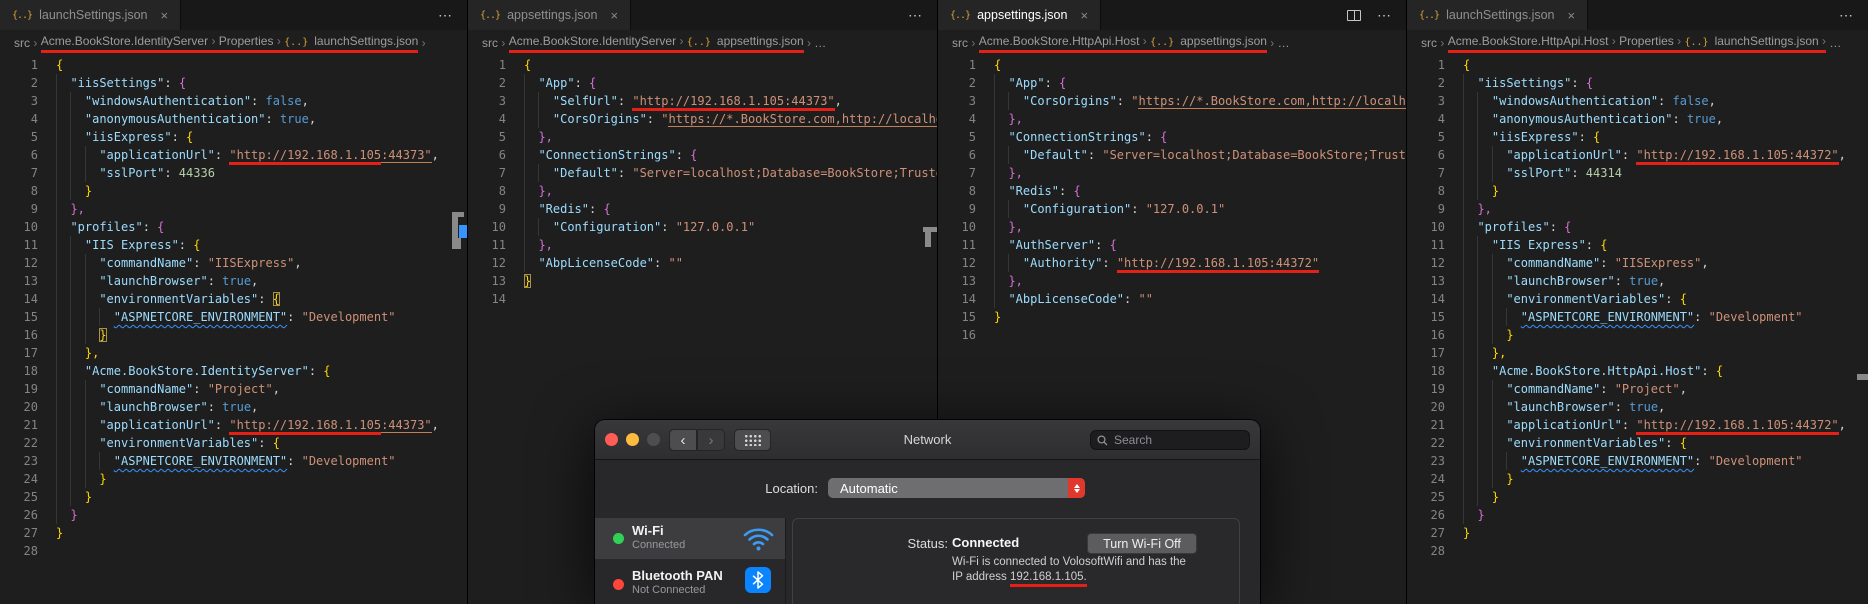 The width and height of the screenshot is (1868, 604). What do you see at coordinates (1142, 543) in the screenshot?
I see `turn-wifi-off-button: Turn Wi-Fi Off` at bounding box center [1142, 543].